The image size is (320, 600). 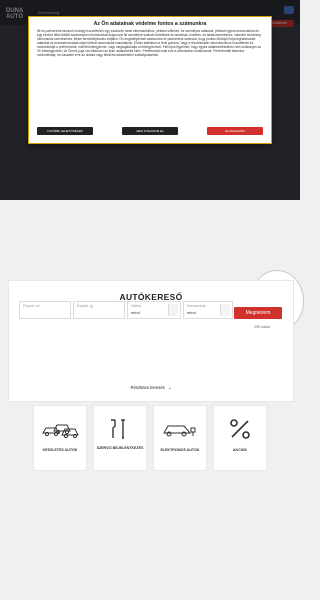 I want to click on stock-cars-tile: KÉSZLETES AUTÓK, so click(x=60, y=438).